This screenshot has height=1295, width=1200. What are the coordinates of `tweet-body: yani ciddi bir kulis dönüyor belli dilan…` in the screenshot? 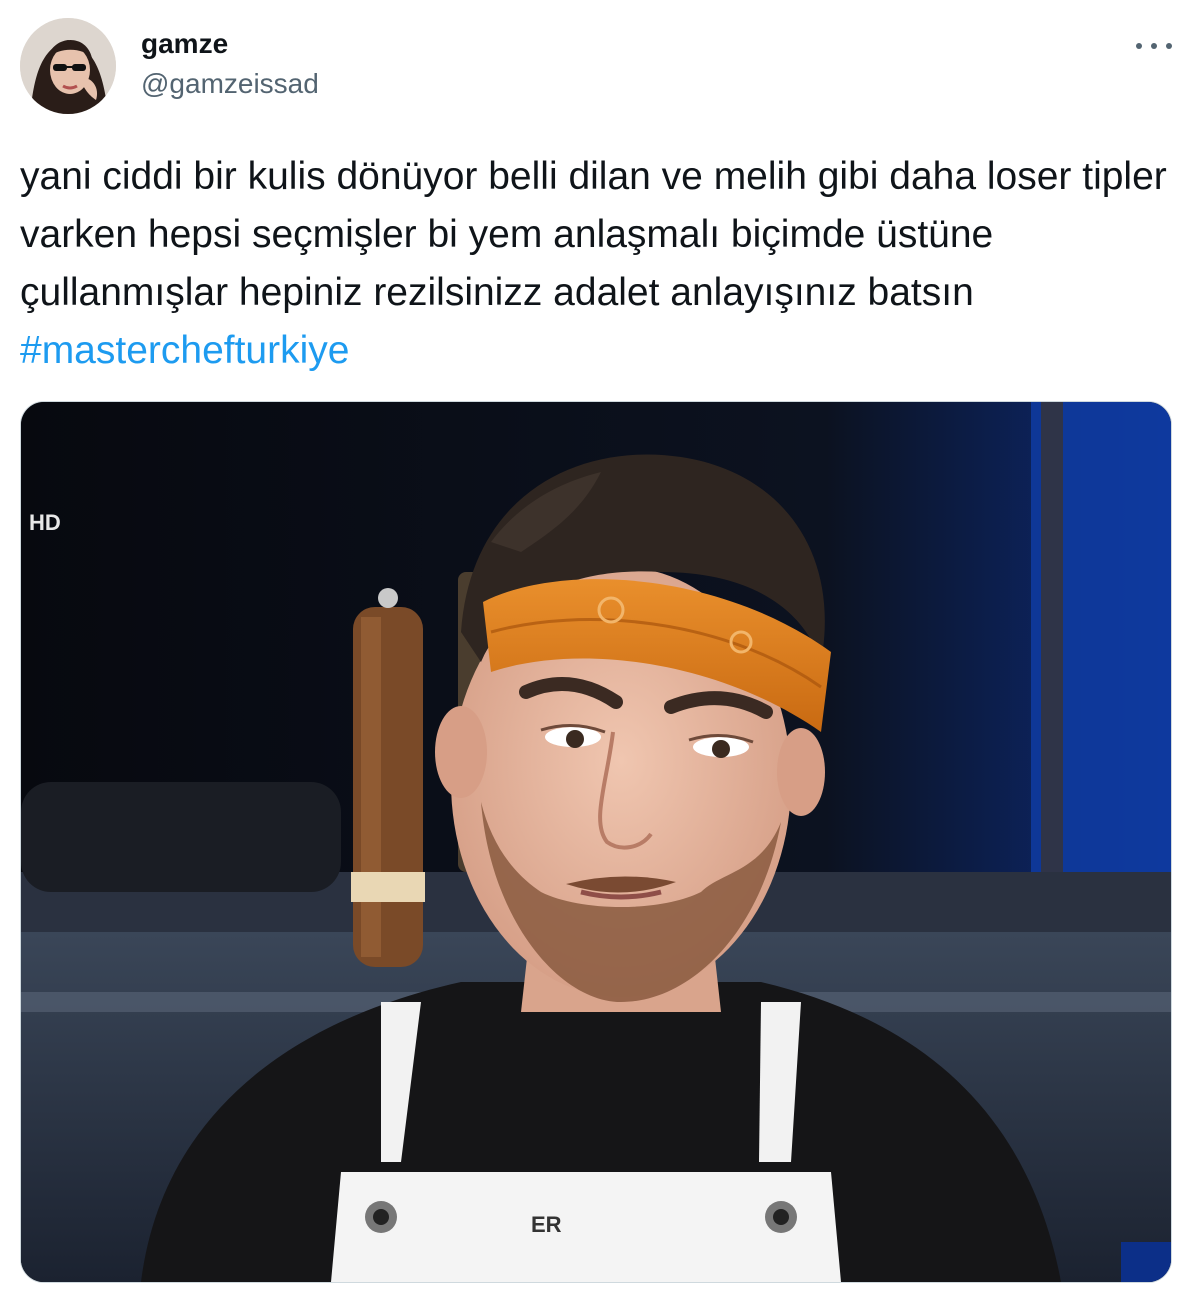 It's located at (593, 234).